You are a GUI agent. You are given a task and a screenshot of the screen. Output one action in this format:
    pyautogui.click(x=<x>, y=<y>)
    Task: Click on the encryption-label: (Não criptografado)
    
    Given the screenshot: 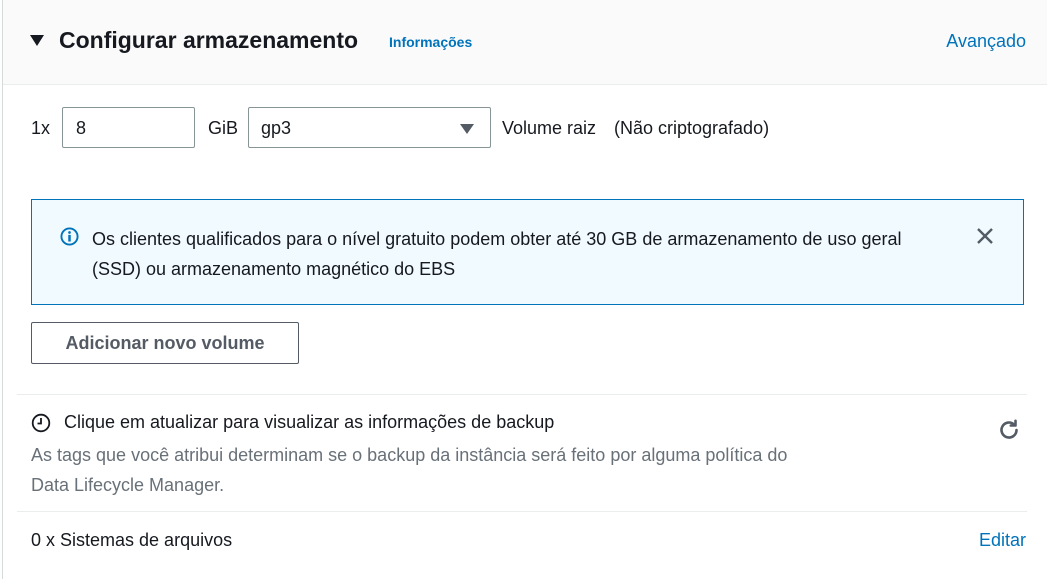 What is the action you would take?
    pyautogui.click(x=692, y=128)
    